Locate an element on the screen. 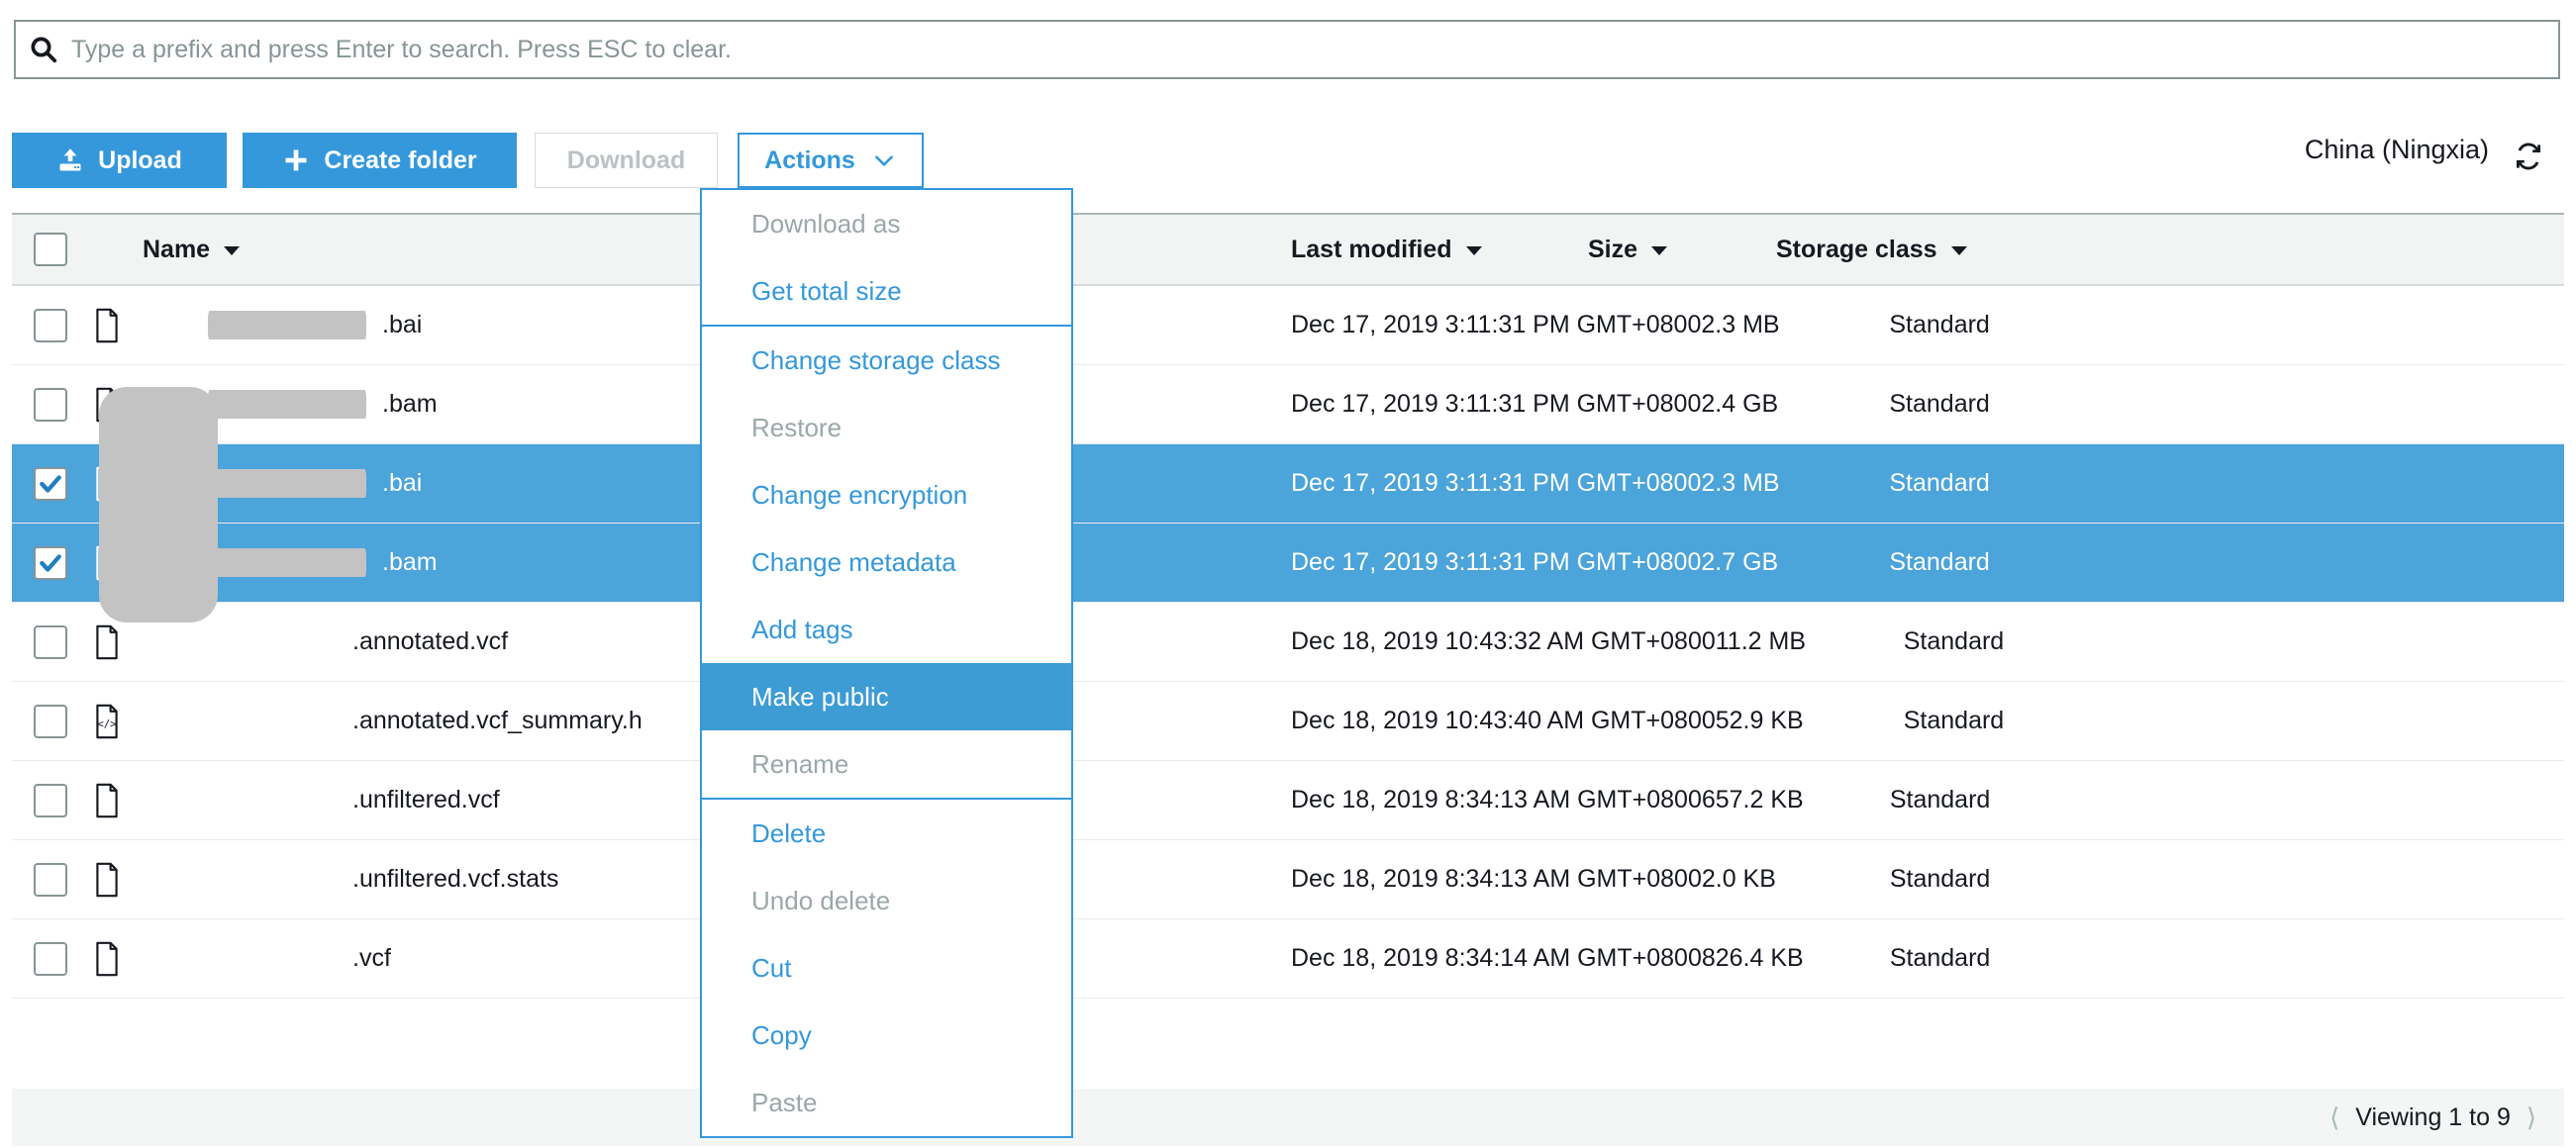  size-cell: 2.7 GB is located at coordinates (1740, 562).